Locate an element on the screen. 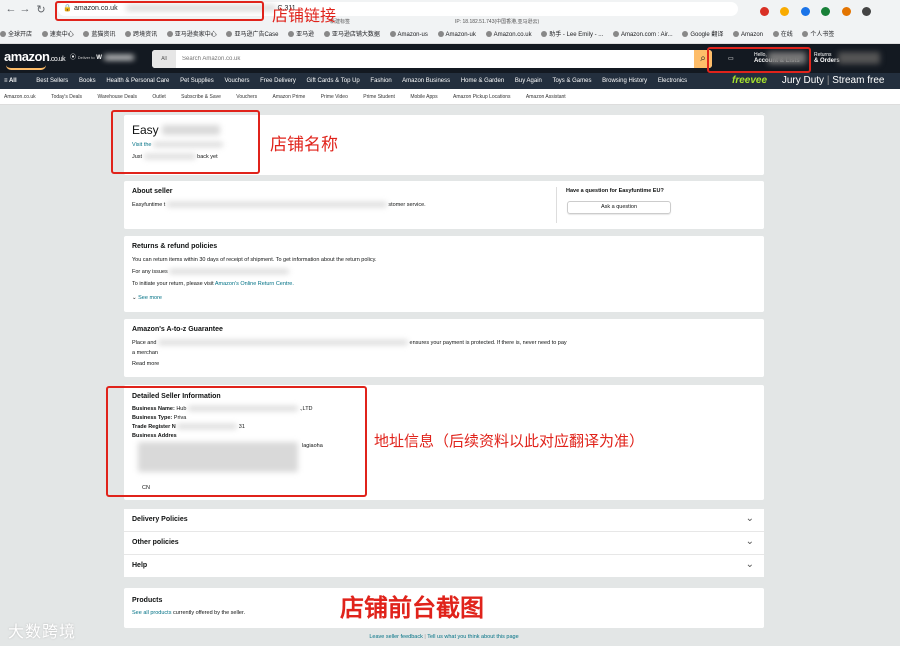 This screenshot has width=900, height=646. bookmark: 蓝猫资讯 is located at coordinates (99, 35).